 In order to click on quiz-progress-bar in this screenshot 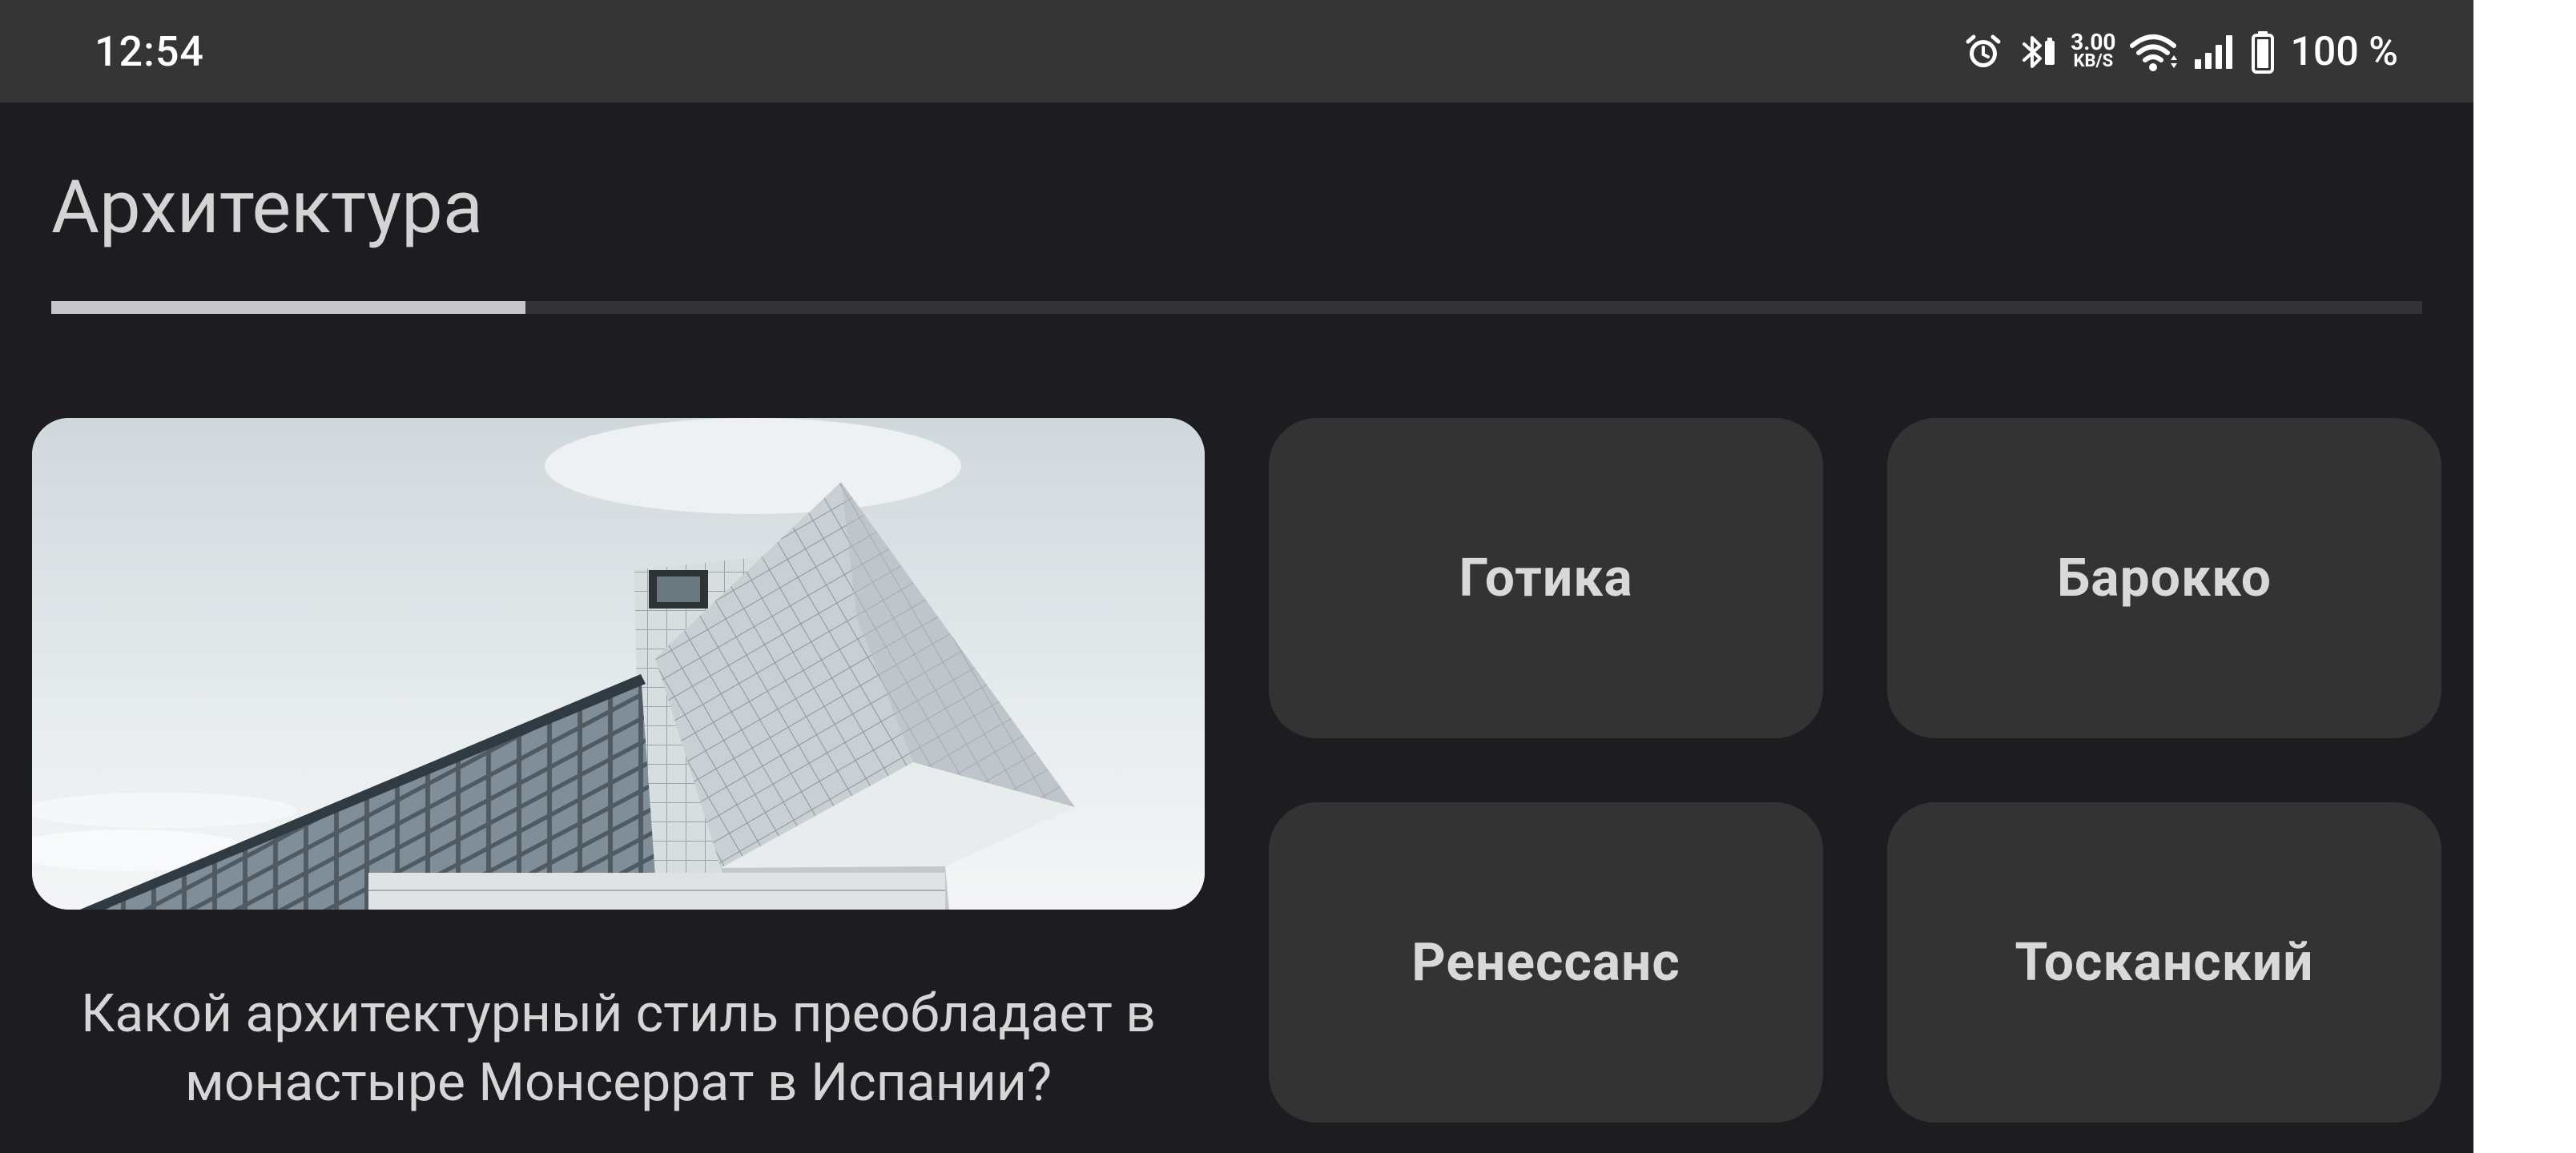, I will do `click(1236, 308)`.